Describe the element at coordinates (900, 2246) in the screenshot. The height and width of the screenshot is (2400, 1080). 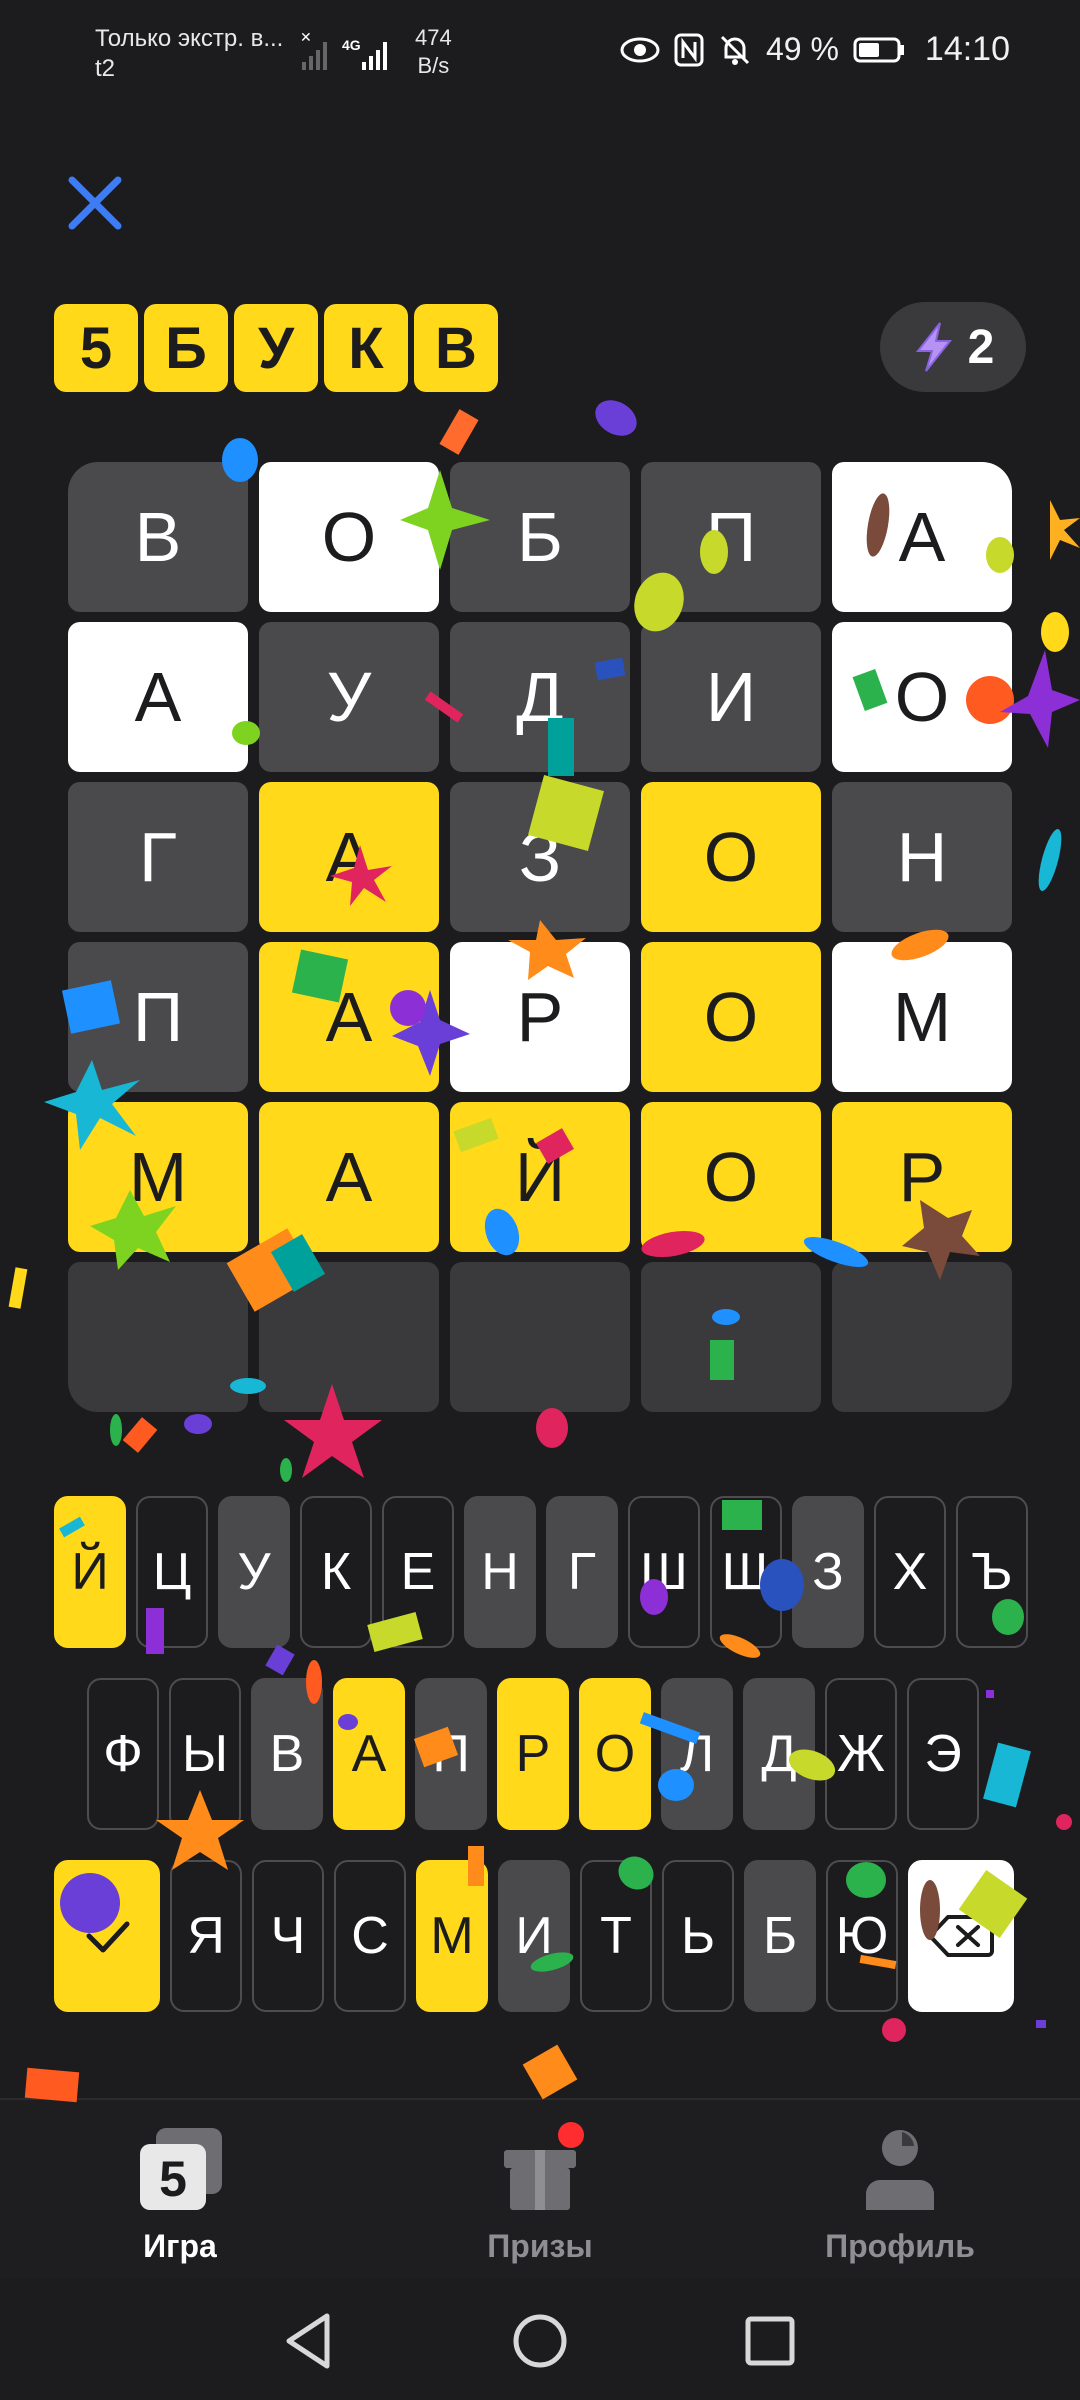
I see `nav-profile-label: Профиль` at that location.